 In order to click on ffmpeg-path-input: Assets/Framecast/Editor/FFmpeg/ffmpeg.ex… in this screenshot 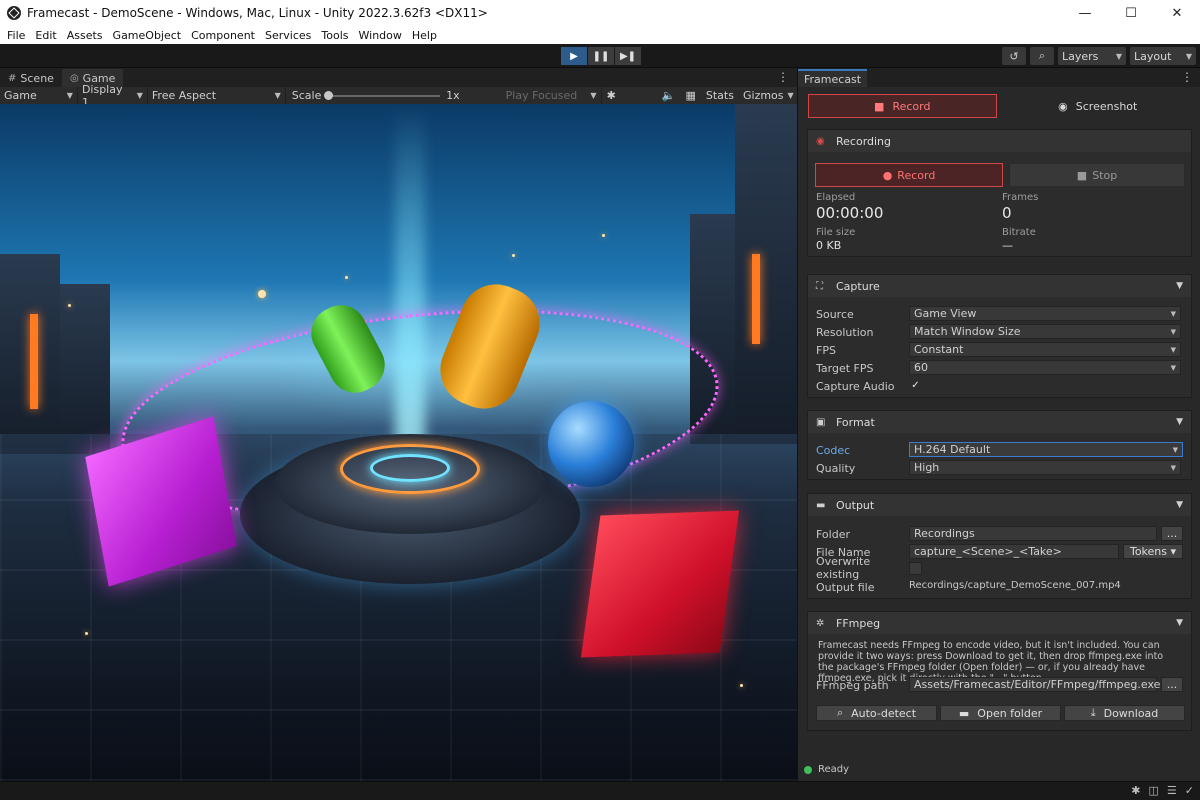, I will do `click(1034, 684)`.